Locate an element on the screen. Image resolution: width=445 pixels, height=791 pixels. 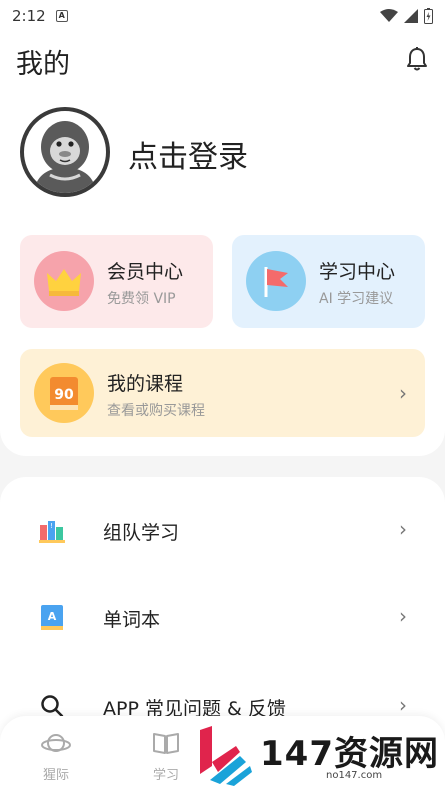
vip-icon-circle is located at coordinates (64, 281).